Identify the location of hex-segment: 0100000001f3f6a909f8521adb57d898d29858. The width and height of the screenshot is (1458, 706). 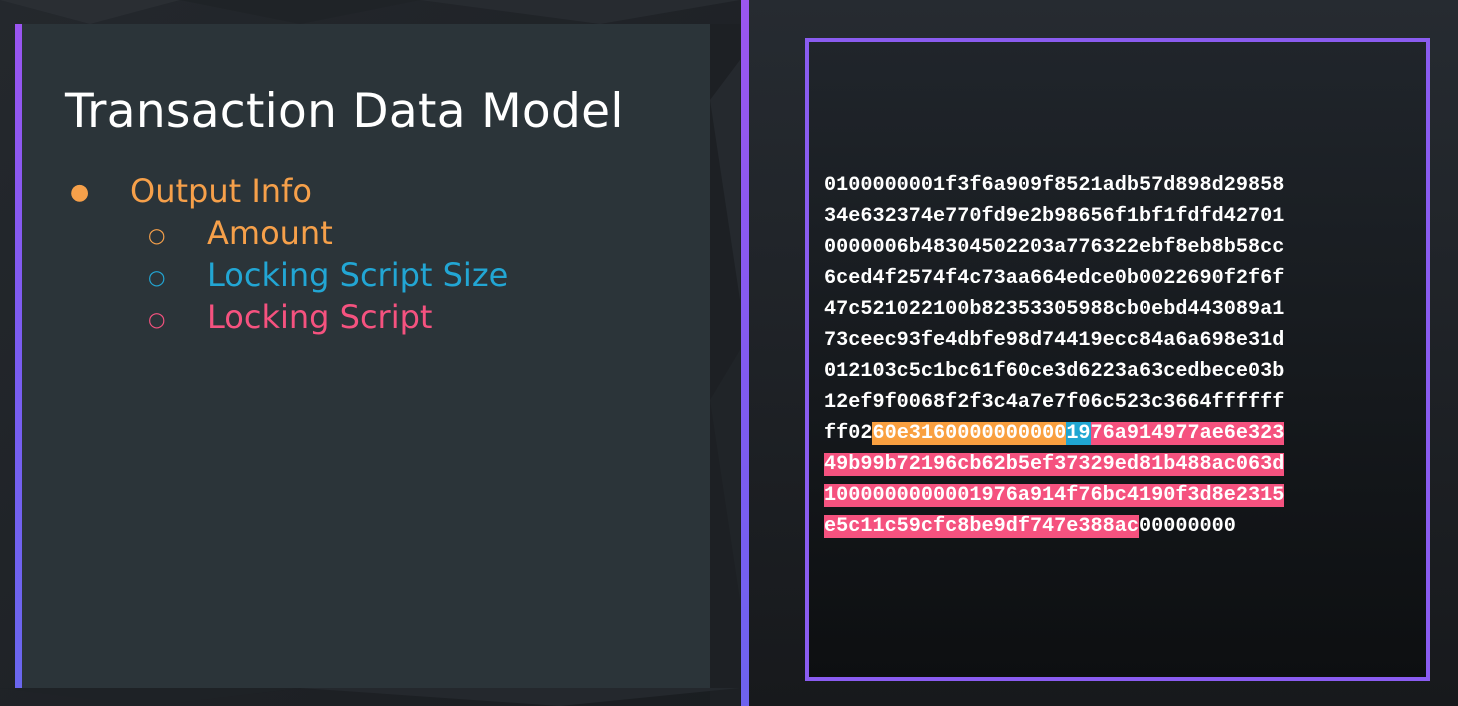
(1054, 185).